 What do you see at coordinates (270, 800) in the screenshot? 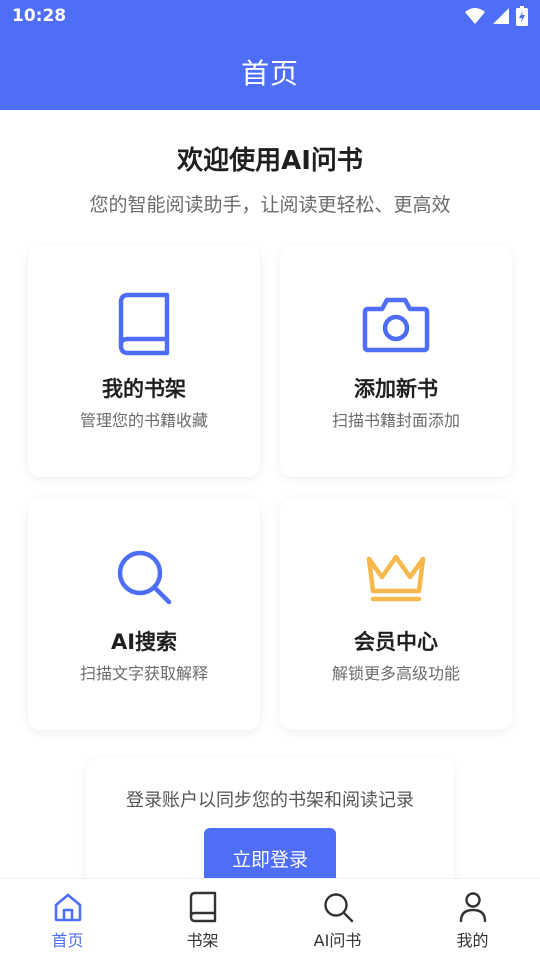
I see `login-prompt: 登录账户以同步您的书架和阅读记录` at bounding box center [270, 800].